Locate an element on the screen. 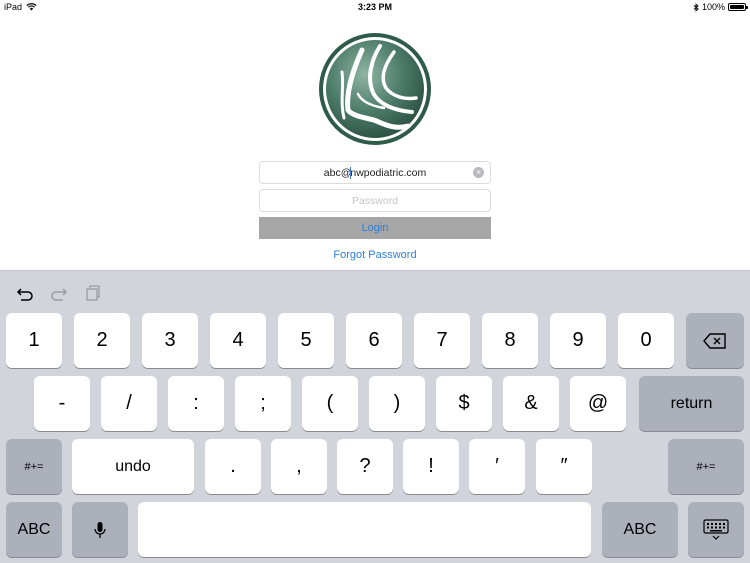 The height and width of the screenshot is (563, 750). return-key: return is located at coordinates (691, 403).